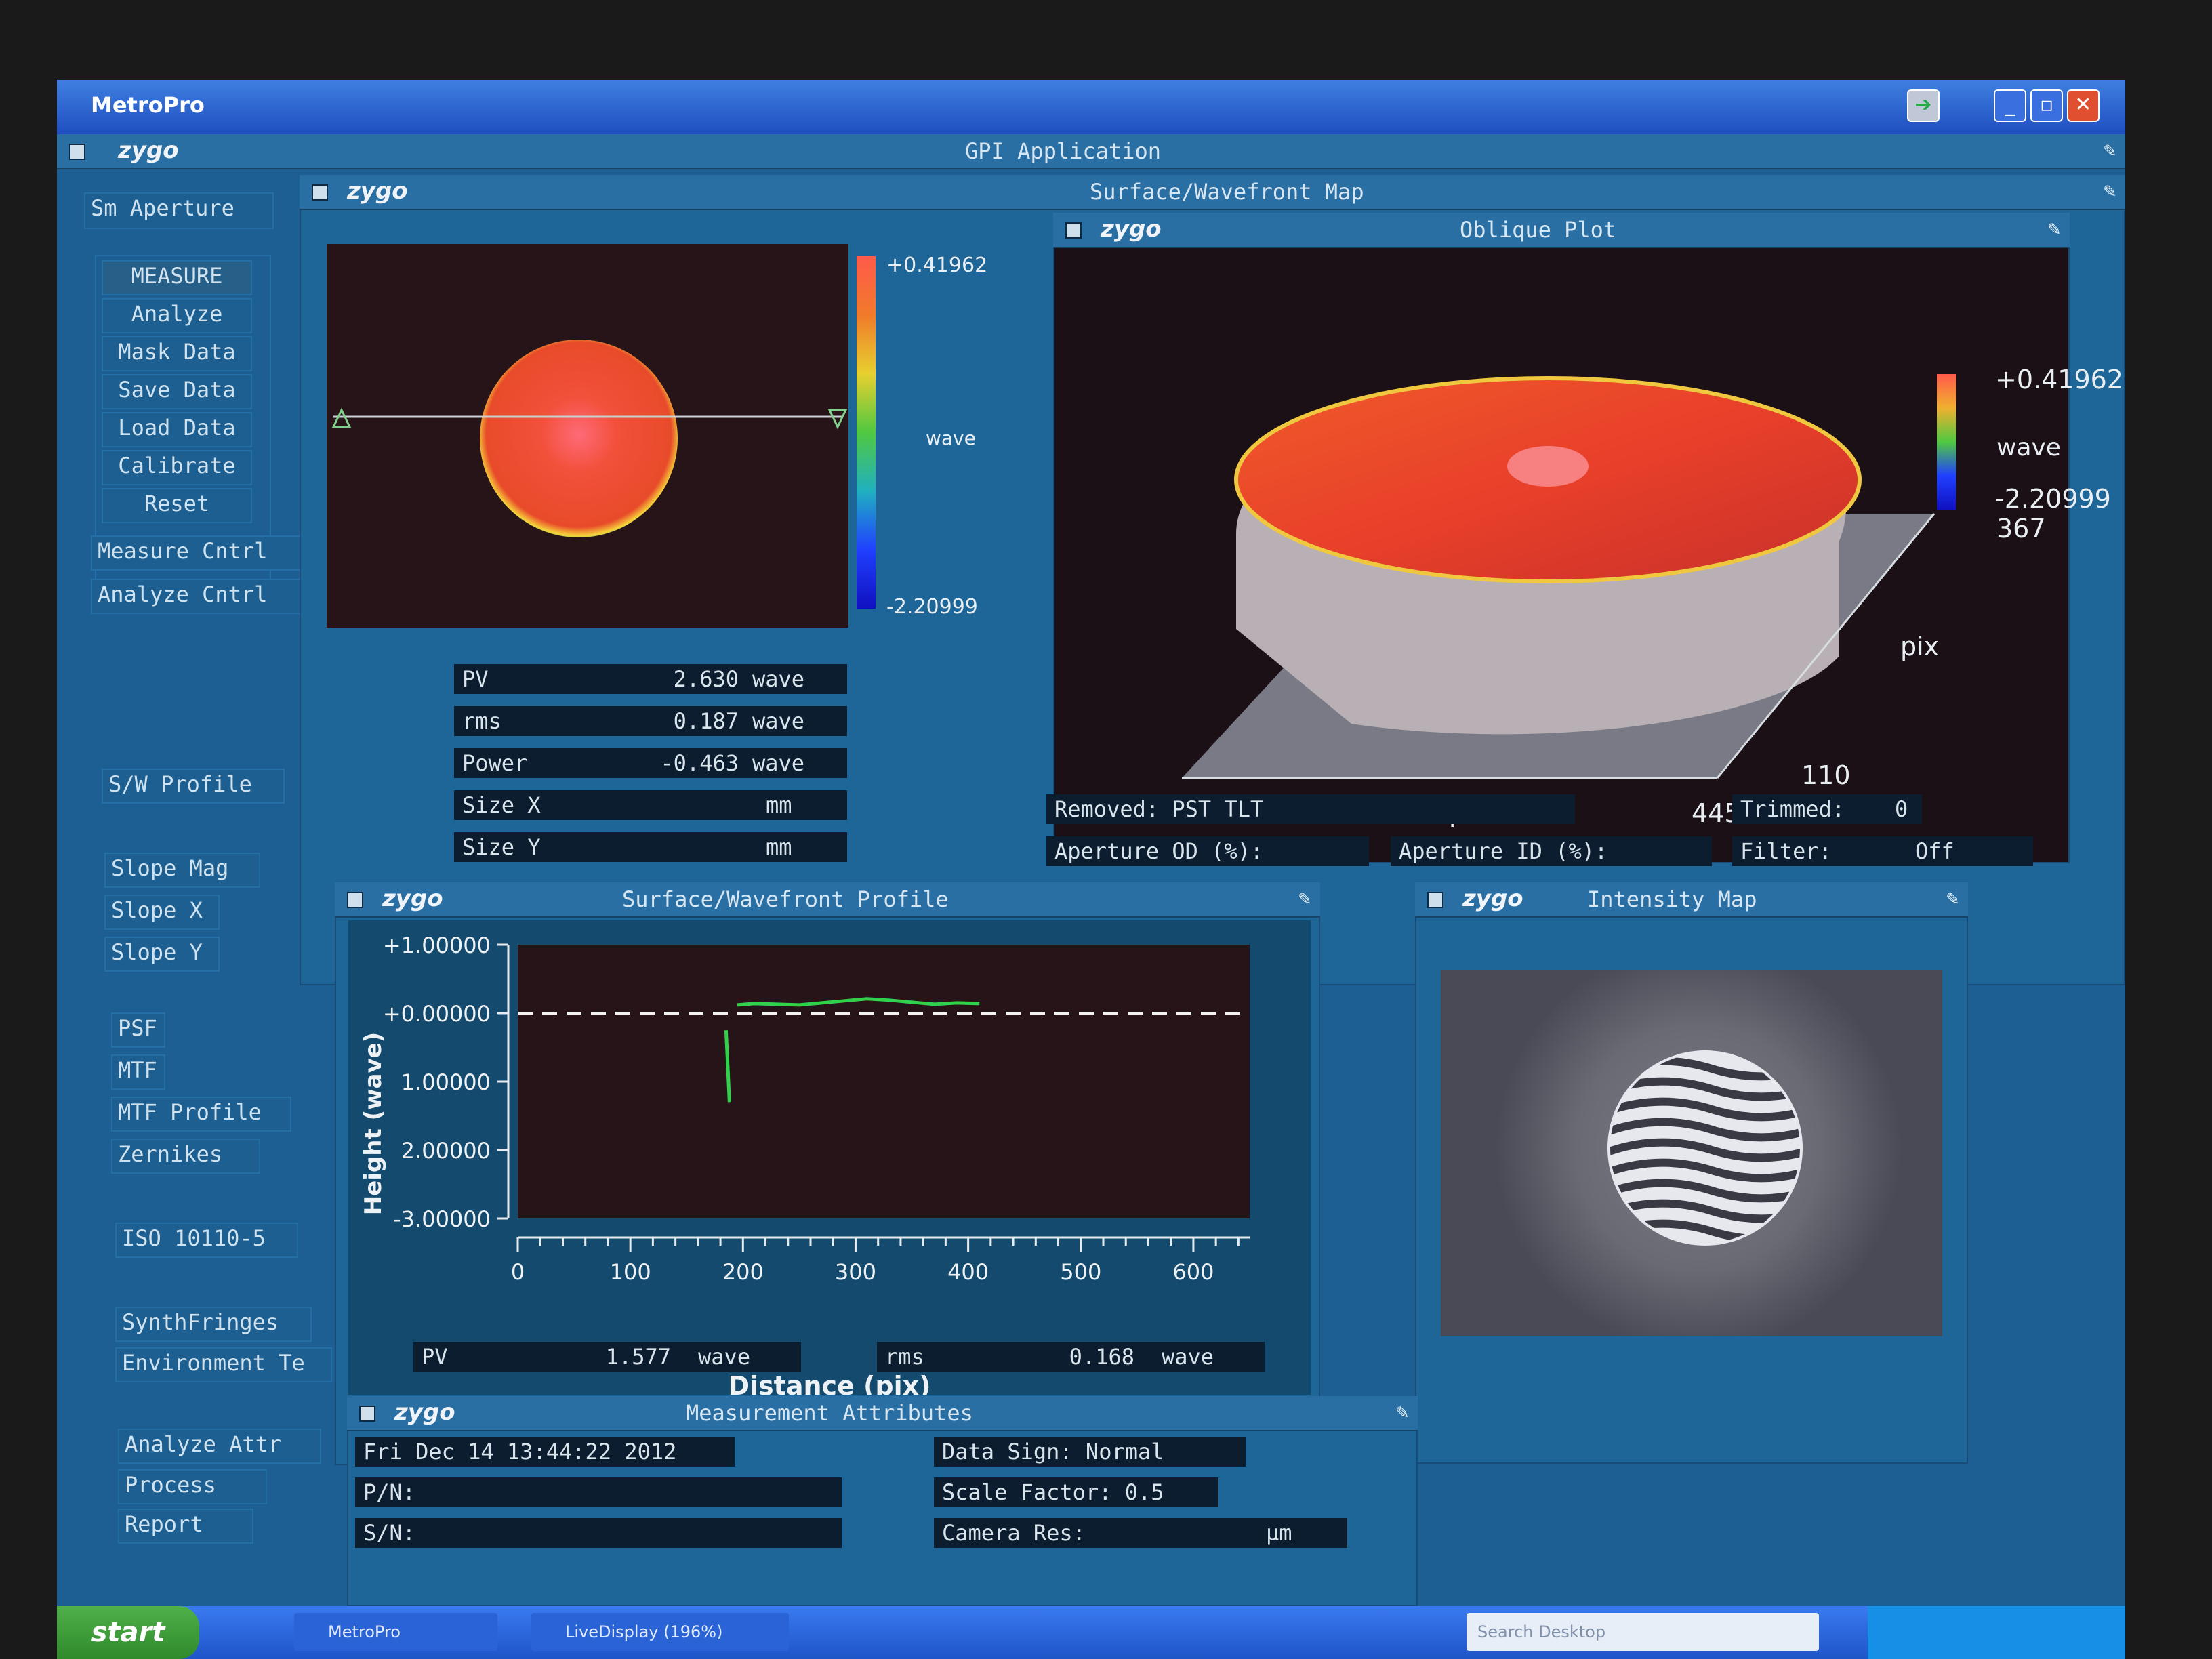 Image resolution: width=2212 pixels, height=1659 pixels. I want to click on map-stat-size-y: Size Ymm, so click(650, 847).